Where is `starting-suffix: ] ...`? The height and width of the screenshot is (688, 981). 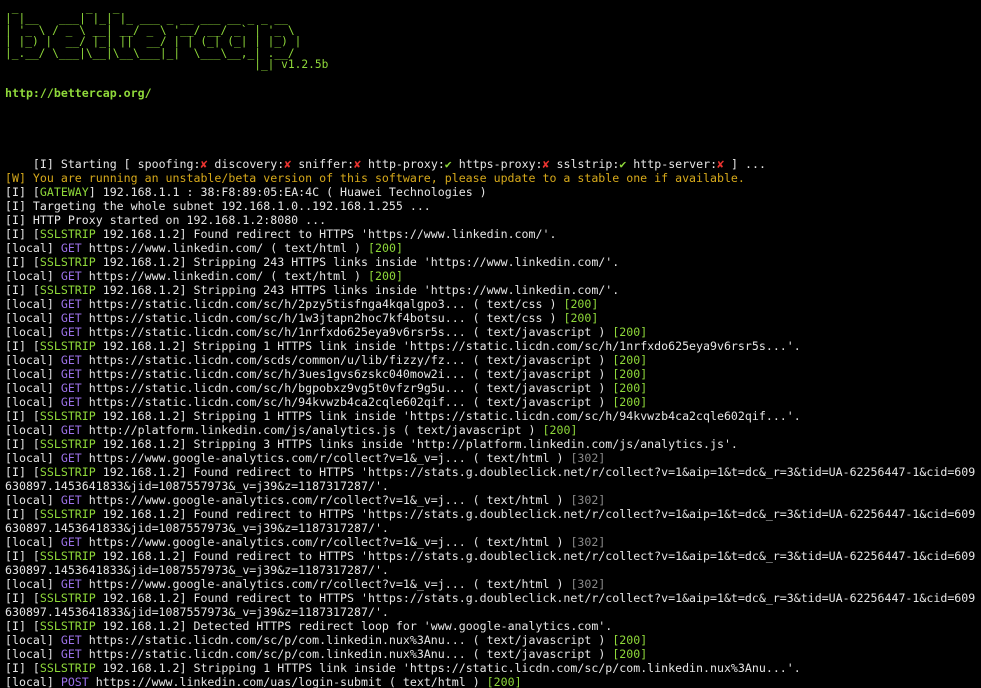
starting-suffix: ] ... is located at coordinates (745, 164).